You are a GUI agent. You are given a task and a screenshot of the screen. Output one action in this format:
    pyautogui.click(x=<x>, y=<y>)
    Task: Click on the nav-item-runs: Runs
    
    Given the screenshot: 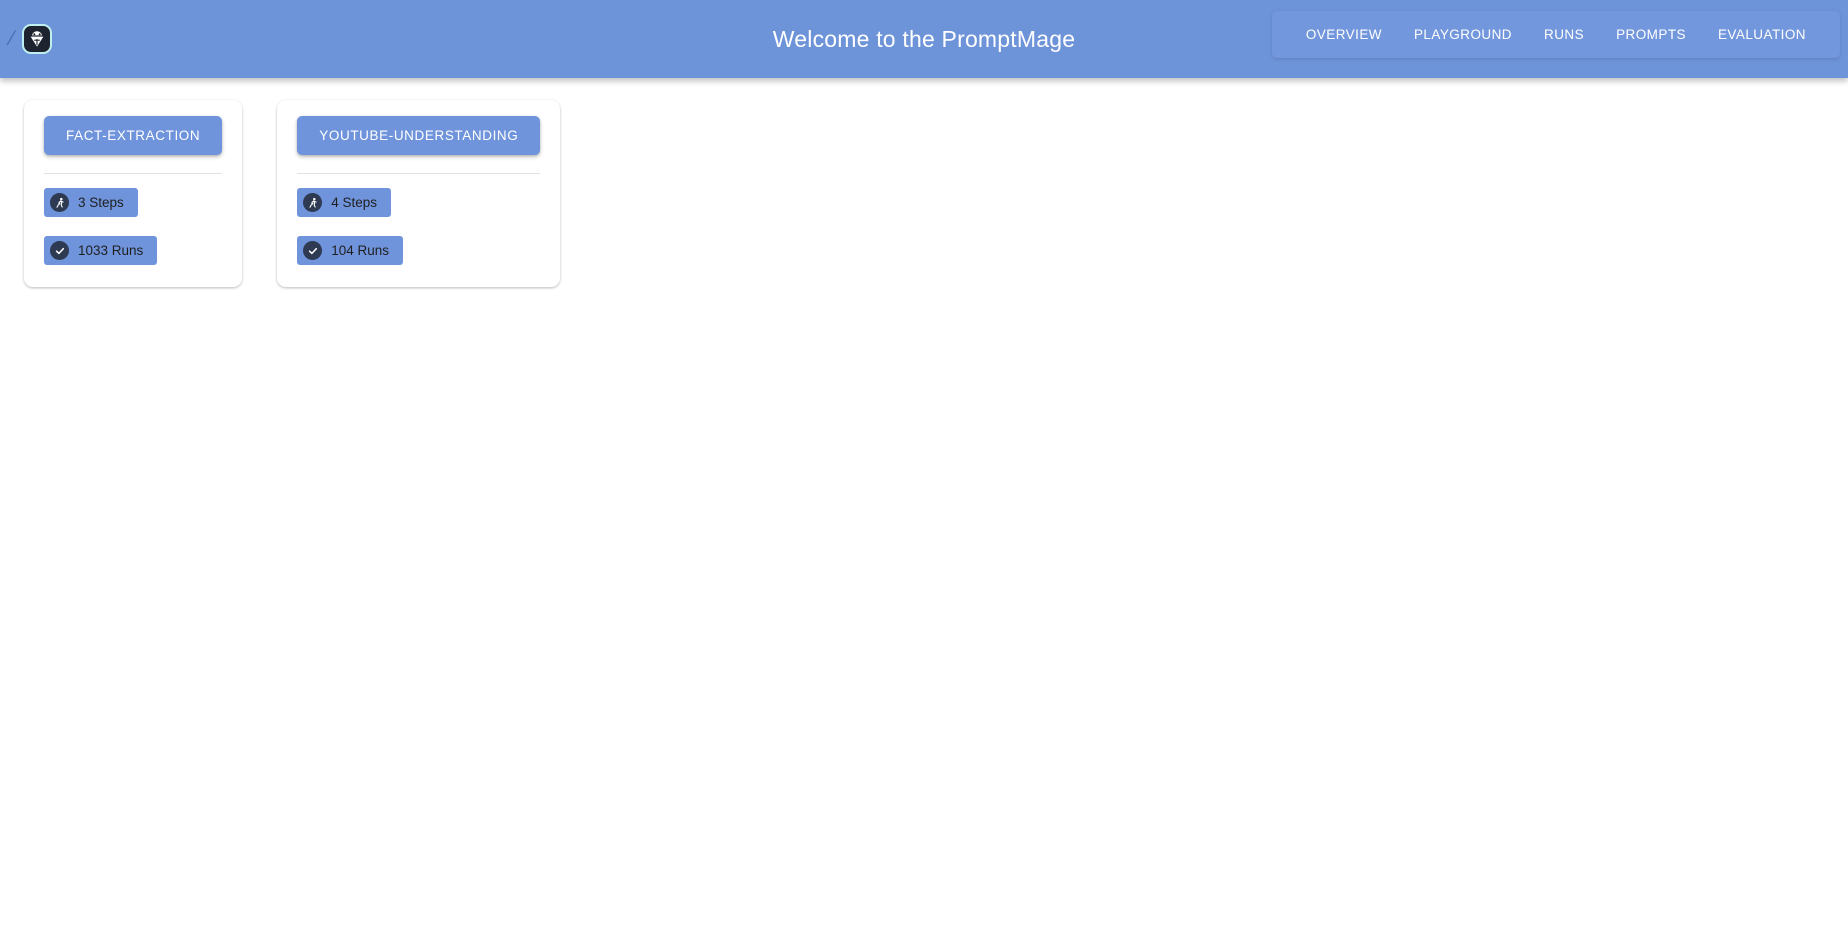 What is the action you would take?
    pyautogui.click(x=1564, y=34)
    